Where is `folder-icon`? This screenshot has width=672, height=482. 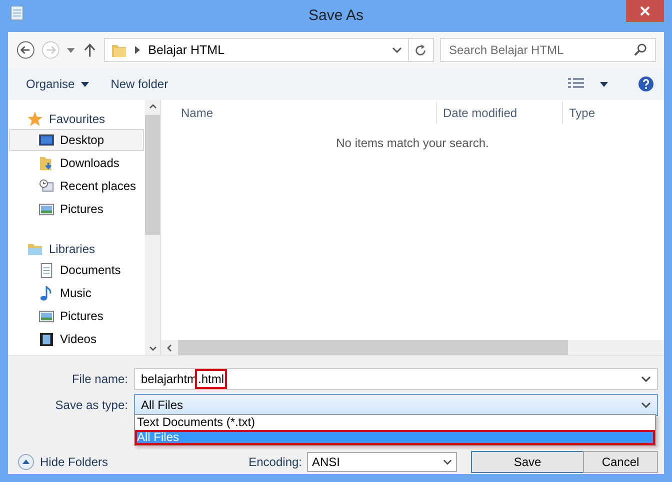 folder-icon is located at coordinates (119, 50).